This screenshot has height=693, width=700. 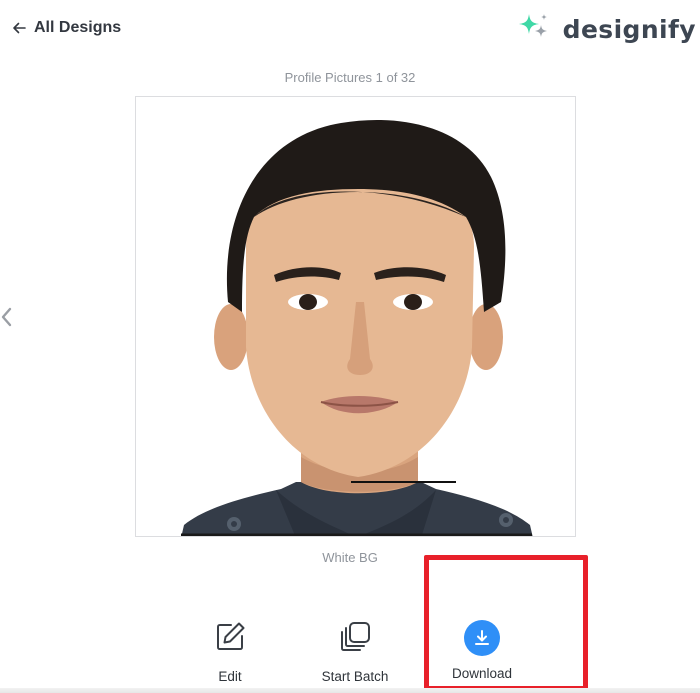 I want to click on back-to-all-designs-link: All Designs, so click(x=66, y=28).